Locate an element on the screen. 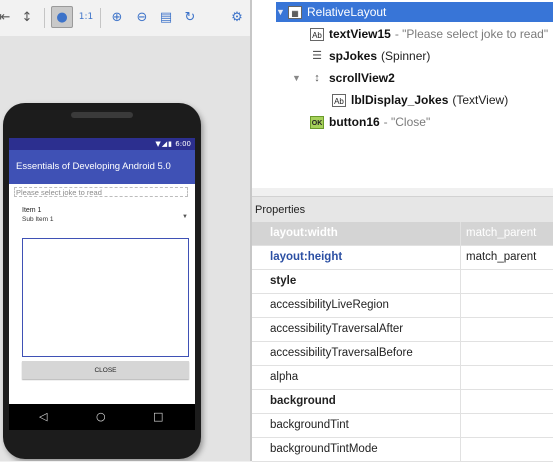 The image size is (553, 462). page-icon: ▤ is located at coordinates (166, 17).